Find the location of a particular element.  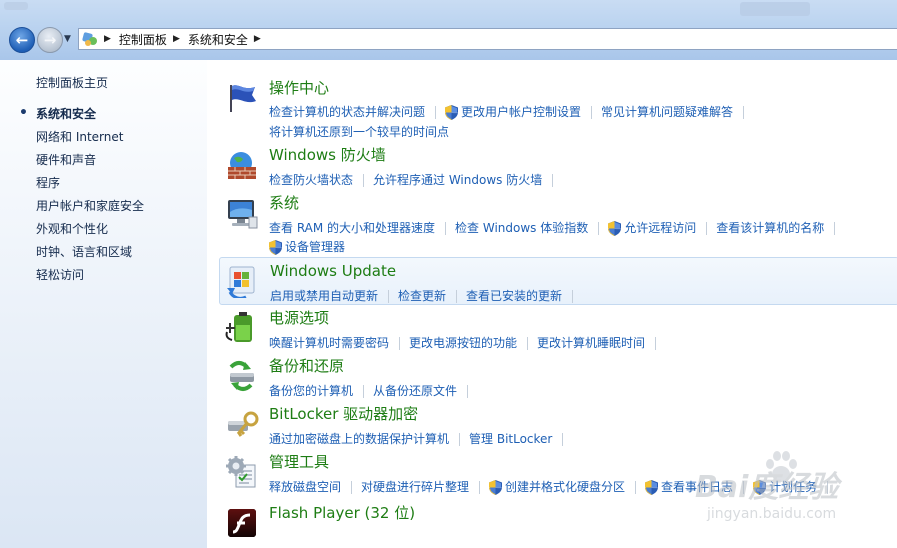

task-link-label: 查看 RAM 的大小和处理器速度 is located at coordinates (352, 228).